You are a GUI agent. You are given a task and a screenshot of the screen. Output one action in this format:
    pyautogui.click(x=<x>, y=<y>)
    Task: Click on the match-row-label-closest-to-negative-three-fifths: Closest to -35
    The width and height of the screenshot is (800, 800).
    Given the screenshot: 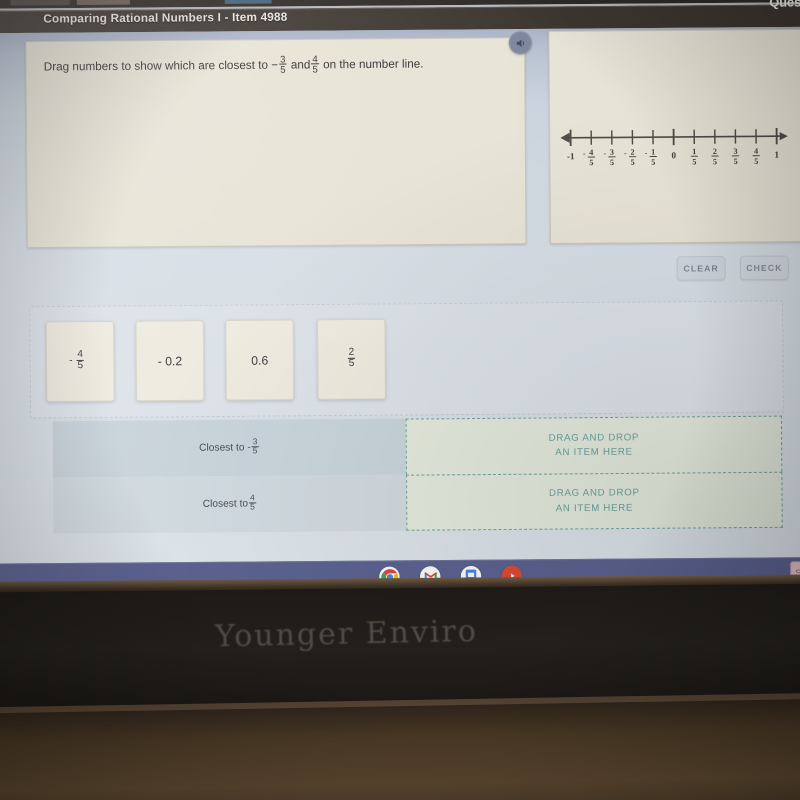 What is the action you would take?
    pyautogui.click(x=229, y=448)
    